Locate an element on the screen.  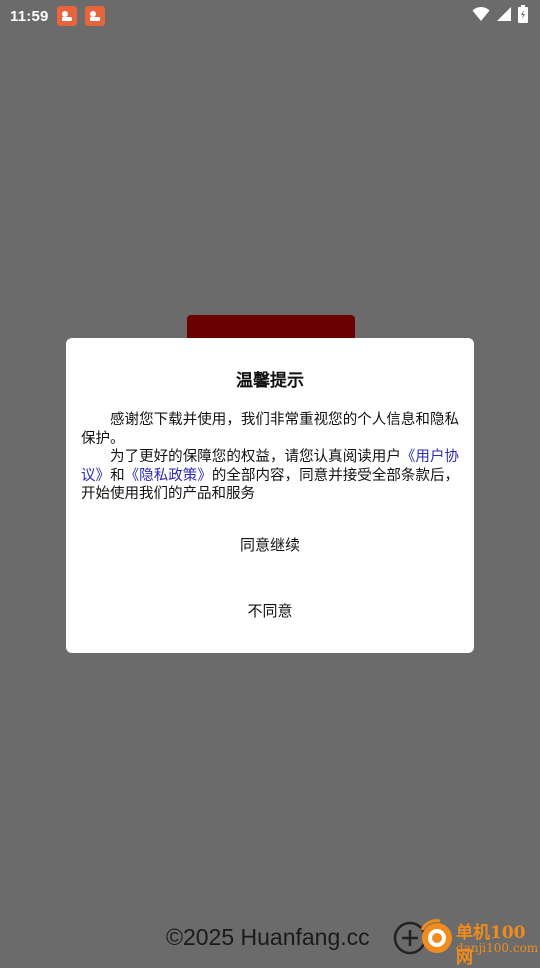
status-left: 11:59 is located at coordinates (57, 16).